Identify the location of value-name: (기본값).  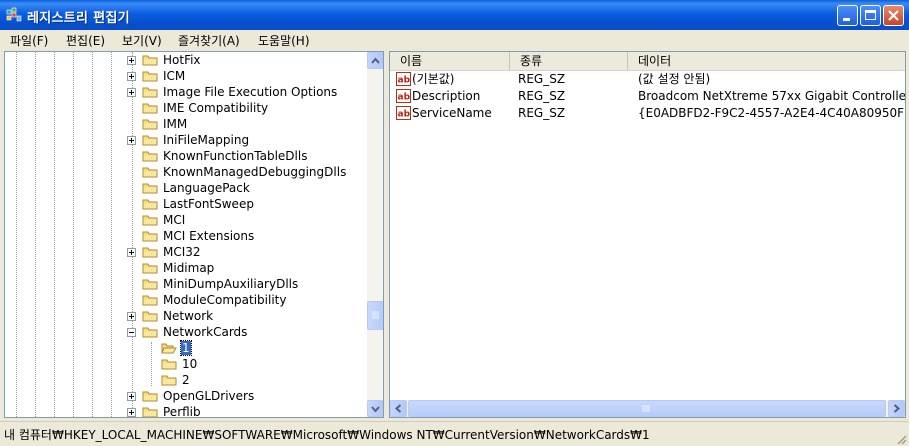
(433, 79).